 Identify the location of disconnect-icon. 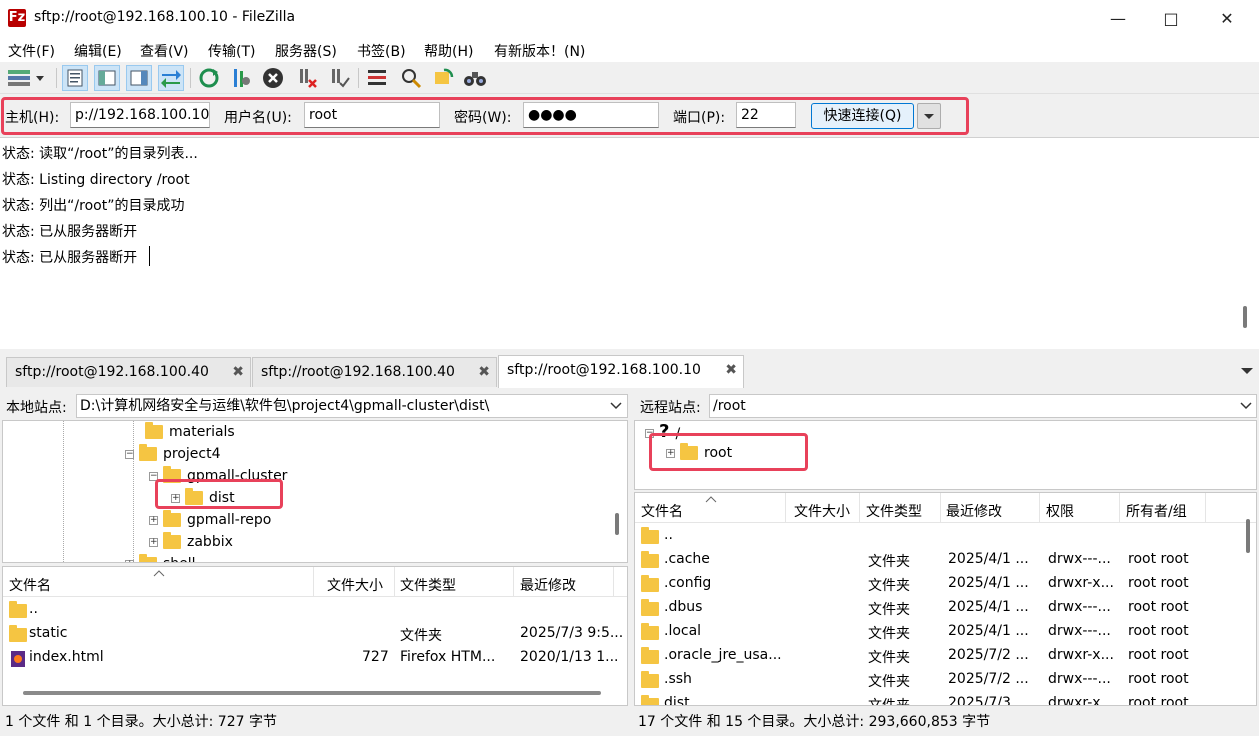
(308, 78).